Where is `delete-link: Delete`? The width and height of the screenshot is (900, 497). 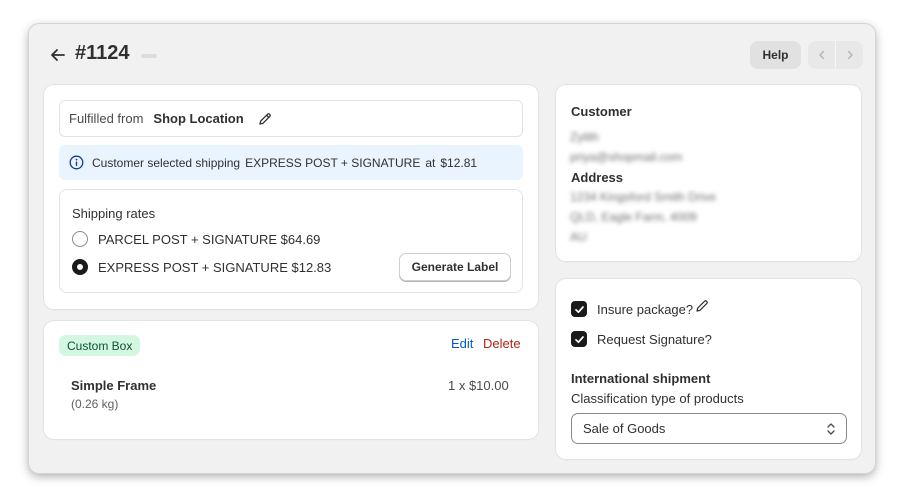 delete-link: Delete is located at coordinates (502, 343).